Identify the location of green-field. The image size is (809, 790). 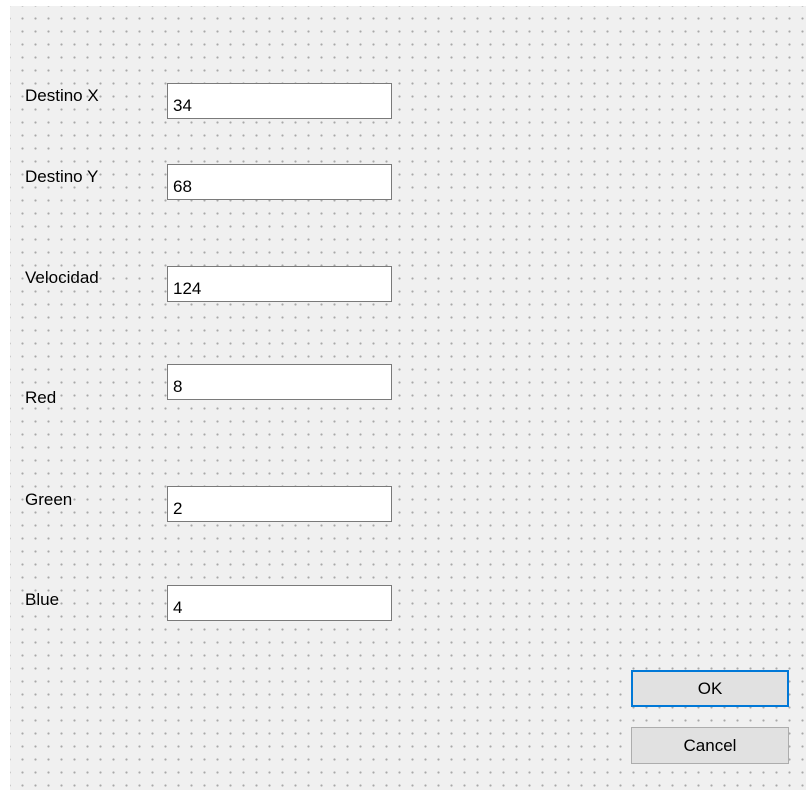
(279, 504).